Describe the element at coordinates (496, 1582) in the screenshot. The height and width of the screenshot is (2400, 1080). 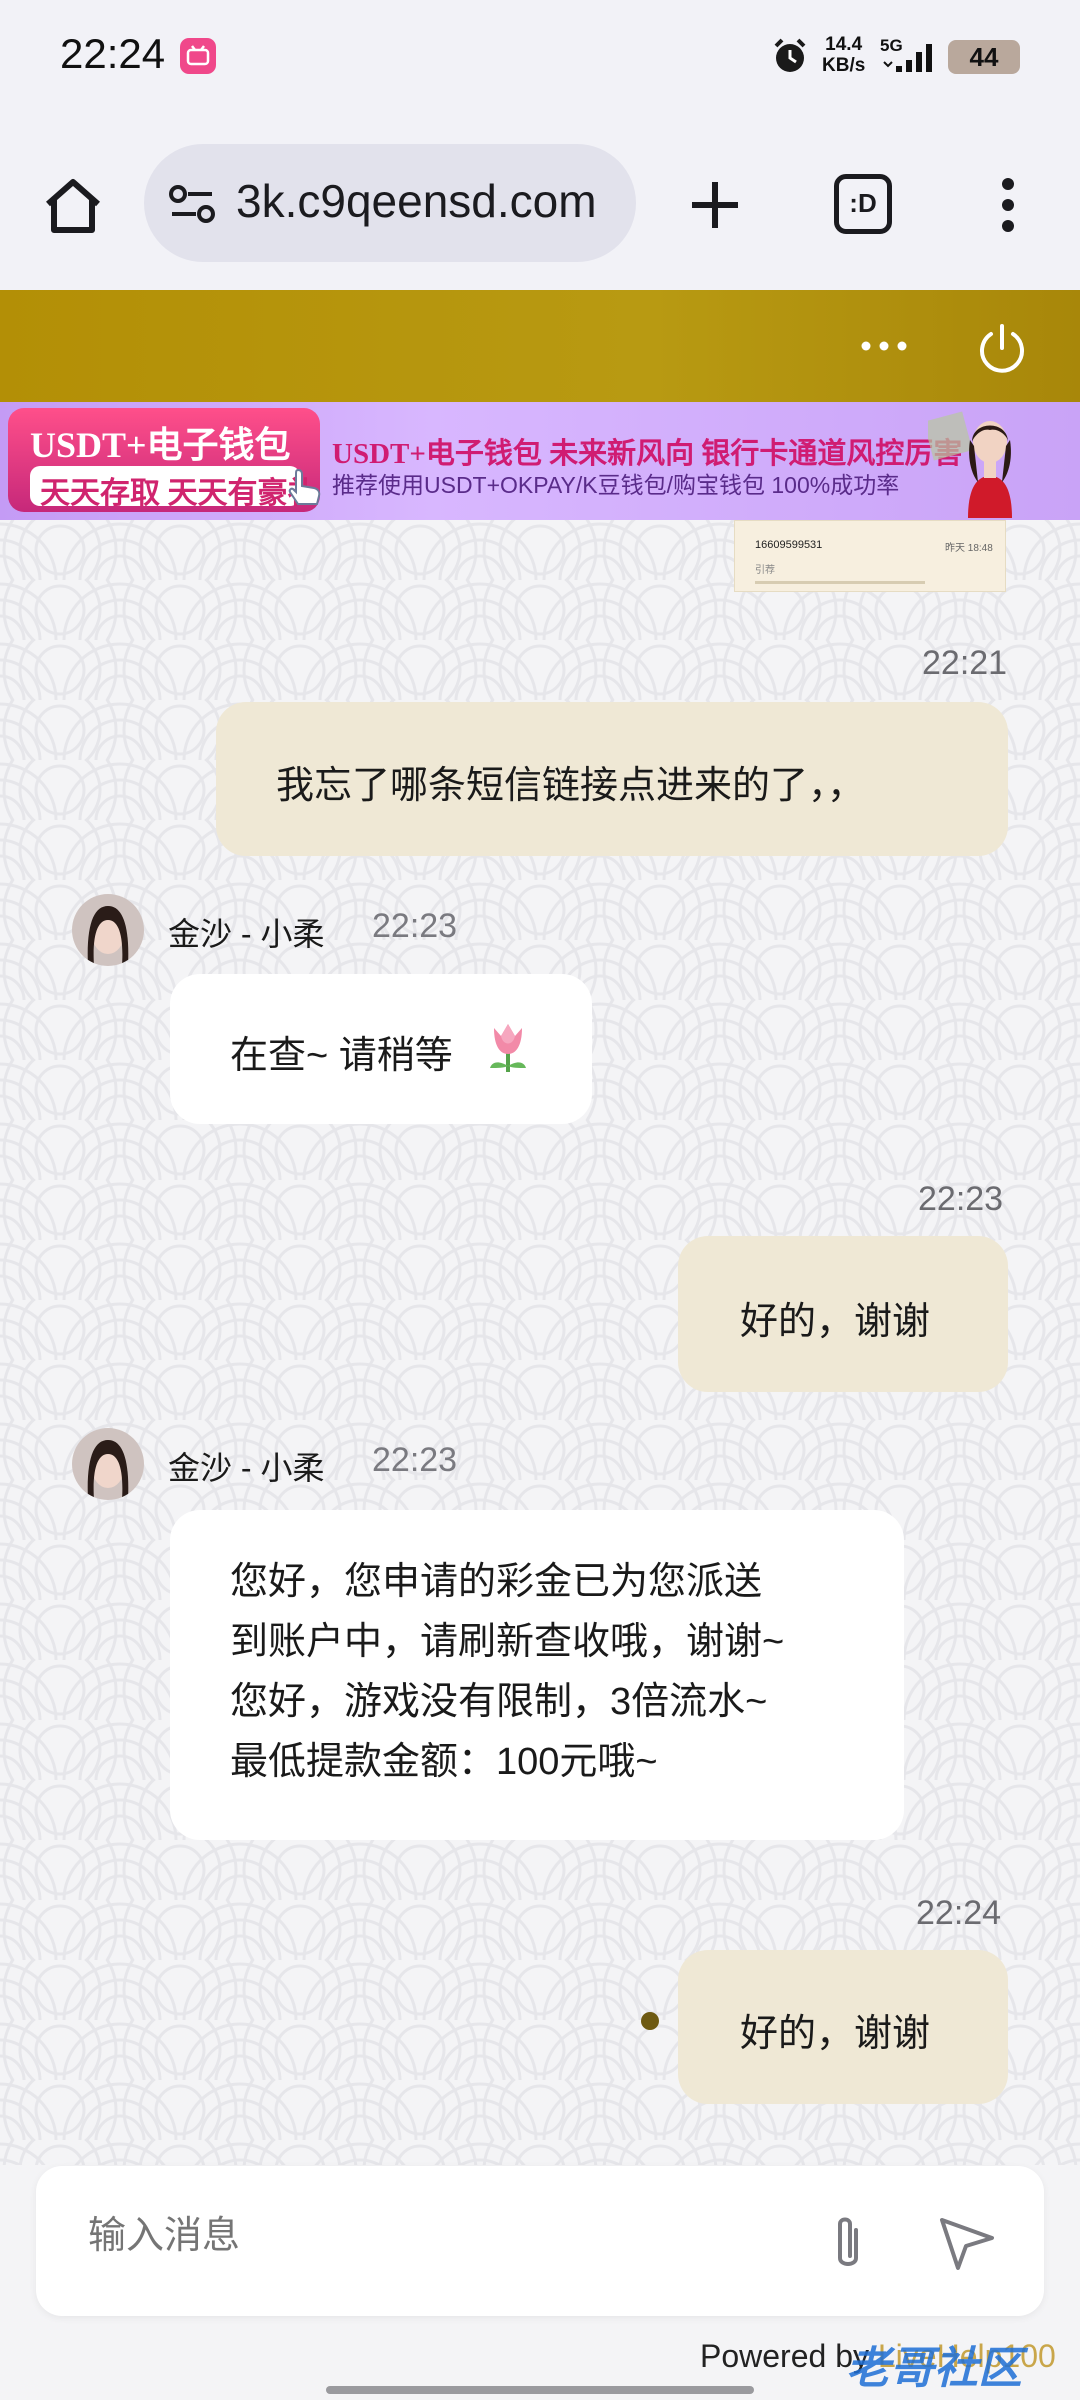
I see `message-line: 您好，您申请的彩金已为您派送` at that location.